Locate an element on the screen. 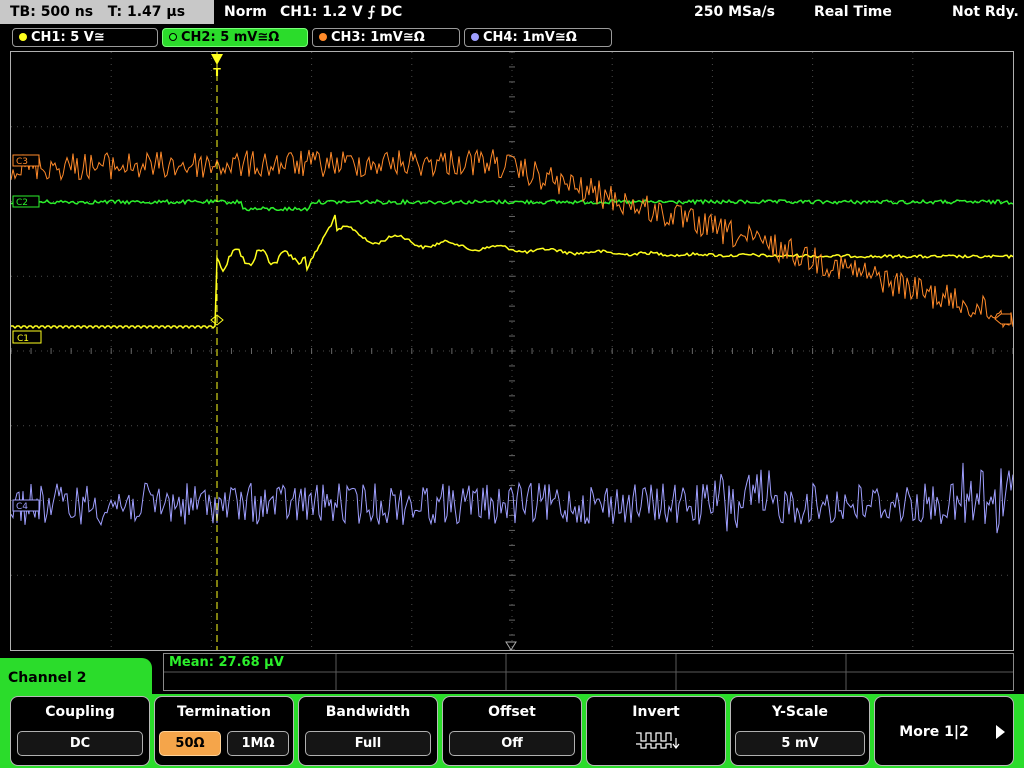 The image size is (1024, 768). tab-channel-3: CH3: 1mV≅Ω is located at coordinates (386, 37).